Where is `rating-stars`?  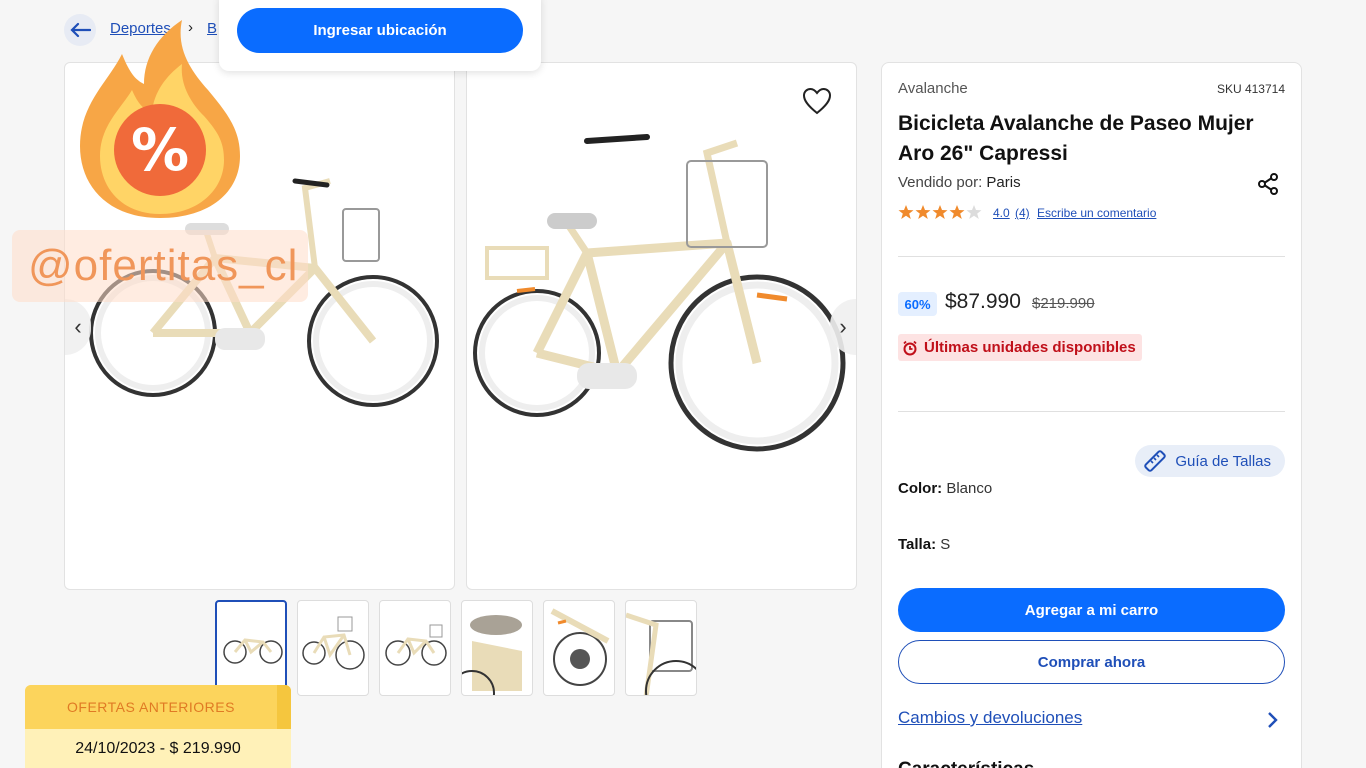 rating-stars is located at coordinates (940, 212).